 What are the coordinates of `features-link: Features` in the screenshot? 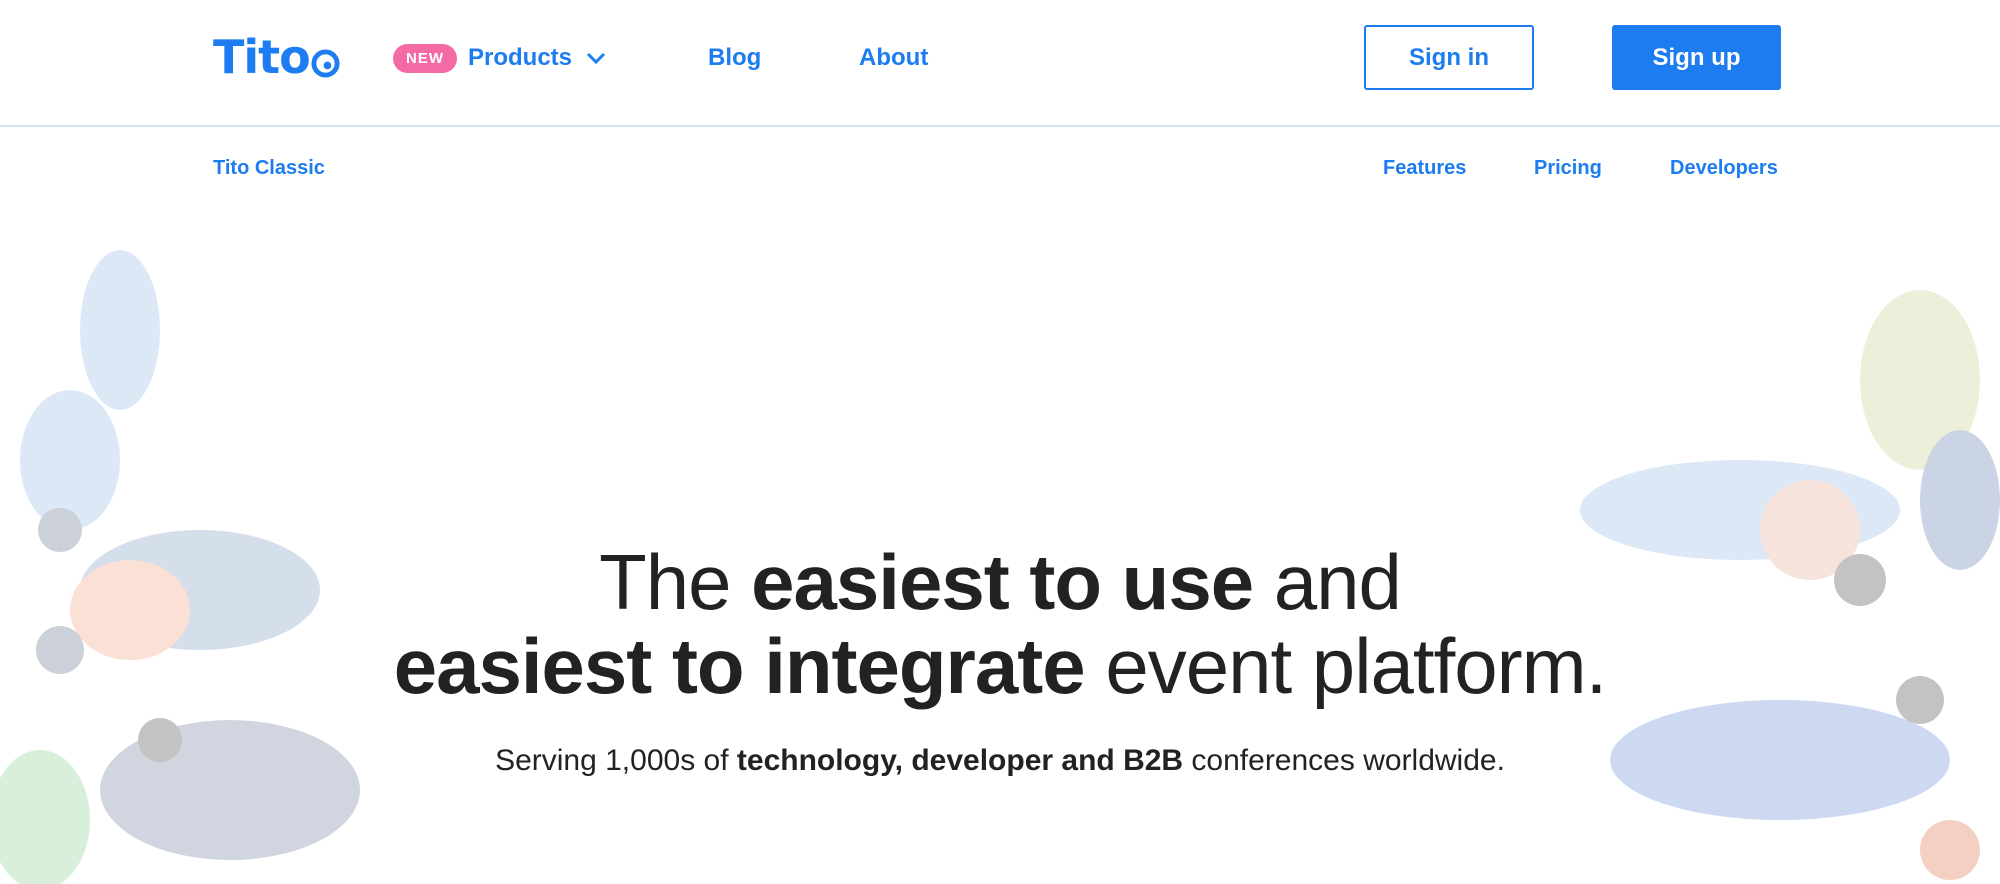 It's located at (1424, 168).